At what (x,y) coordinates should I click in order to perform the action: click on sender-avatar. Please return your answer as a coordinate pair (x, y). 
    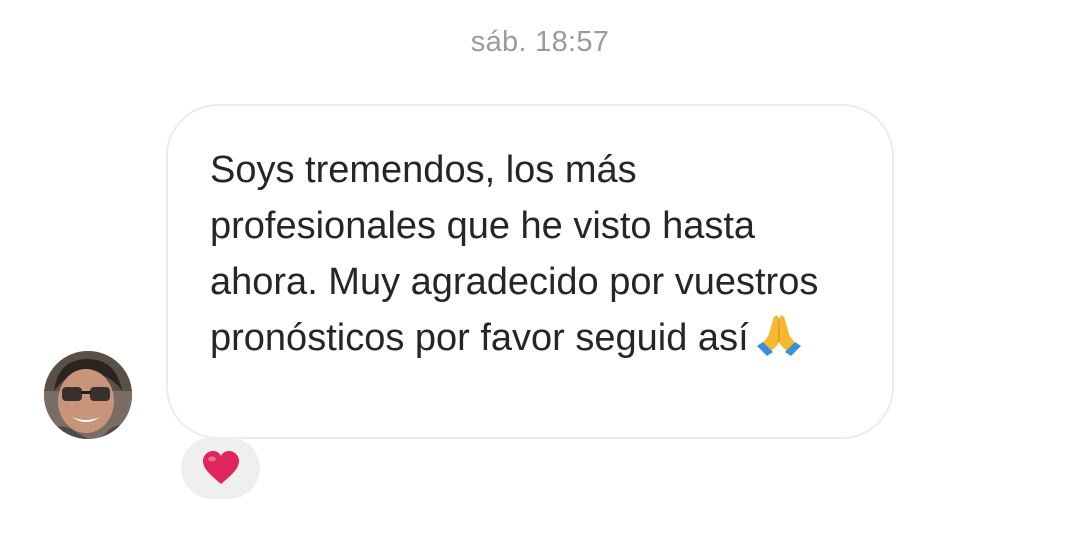
    Looking at the image, I should click on (88, 395).